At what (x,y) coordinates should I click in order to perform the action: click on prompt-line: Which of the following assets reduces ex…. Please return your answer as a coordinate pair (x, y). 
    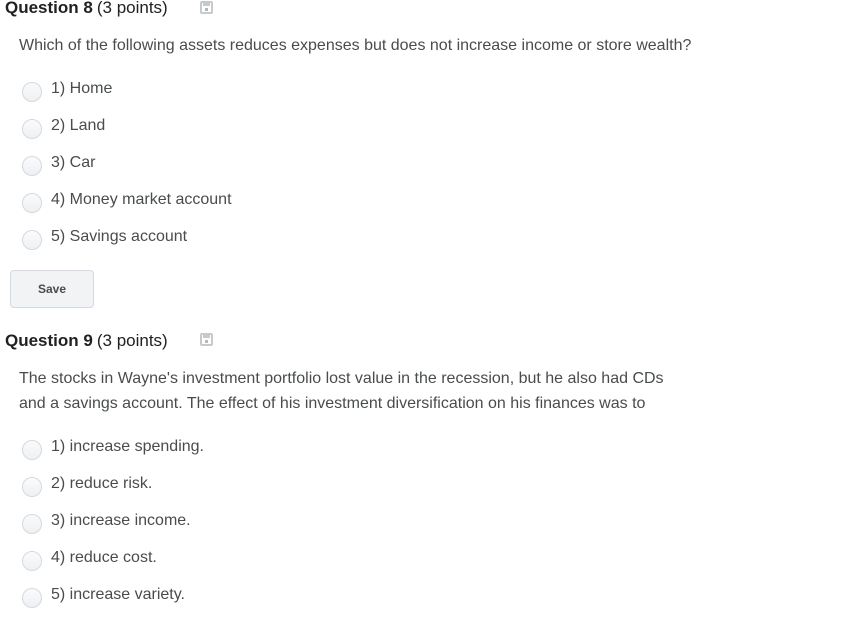
    Looking at the image, I should click on (355, 45).